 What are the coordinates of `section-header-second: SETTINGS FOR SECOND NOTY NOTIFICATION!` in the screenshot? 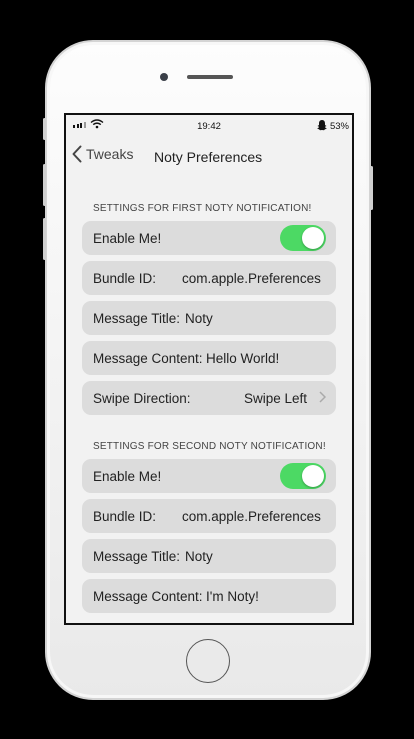 It's located at (209, 446).